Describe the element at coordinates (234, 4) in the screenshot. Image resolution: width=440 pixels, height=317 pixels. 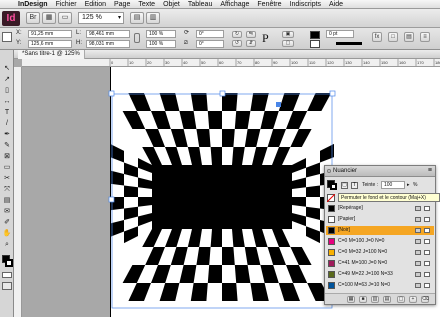
I see `menu-affichage: Affichage` at that location.